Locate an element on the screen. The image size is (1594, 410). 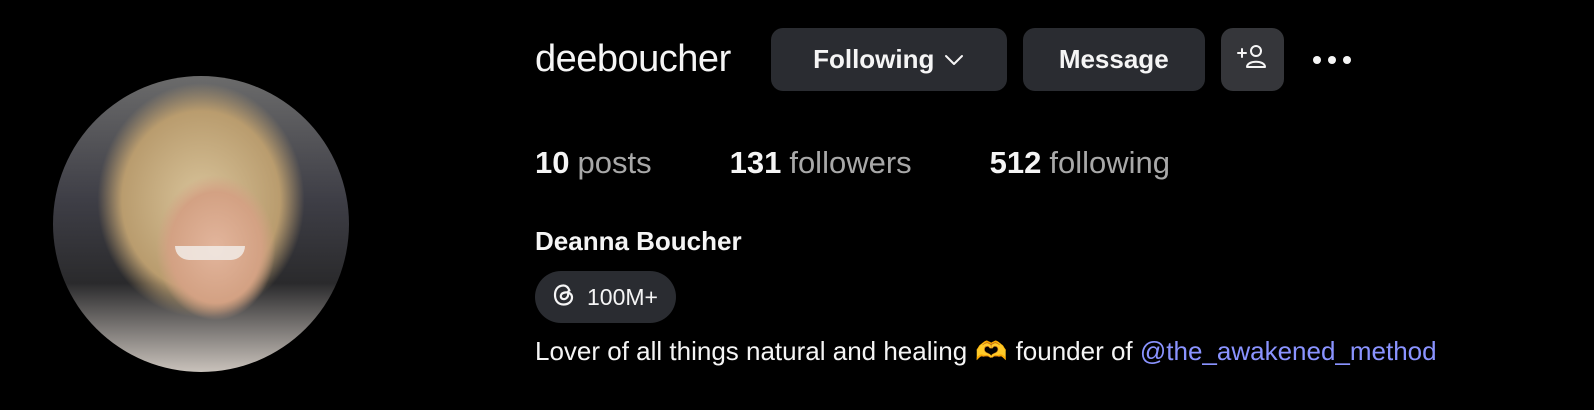
threads-badge: 100M+ is located at coordinates (605, 297).